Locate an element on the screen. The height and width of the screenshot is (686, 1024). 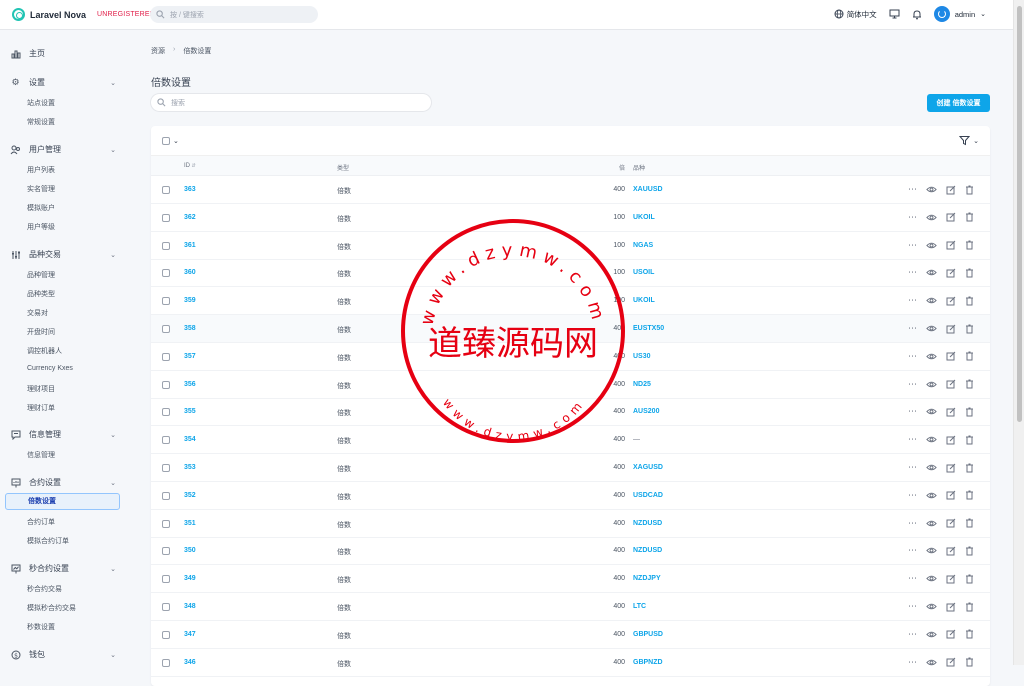
sidebar-group-users: 用户管理 ⌄ is located at coordinates (65, 149).